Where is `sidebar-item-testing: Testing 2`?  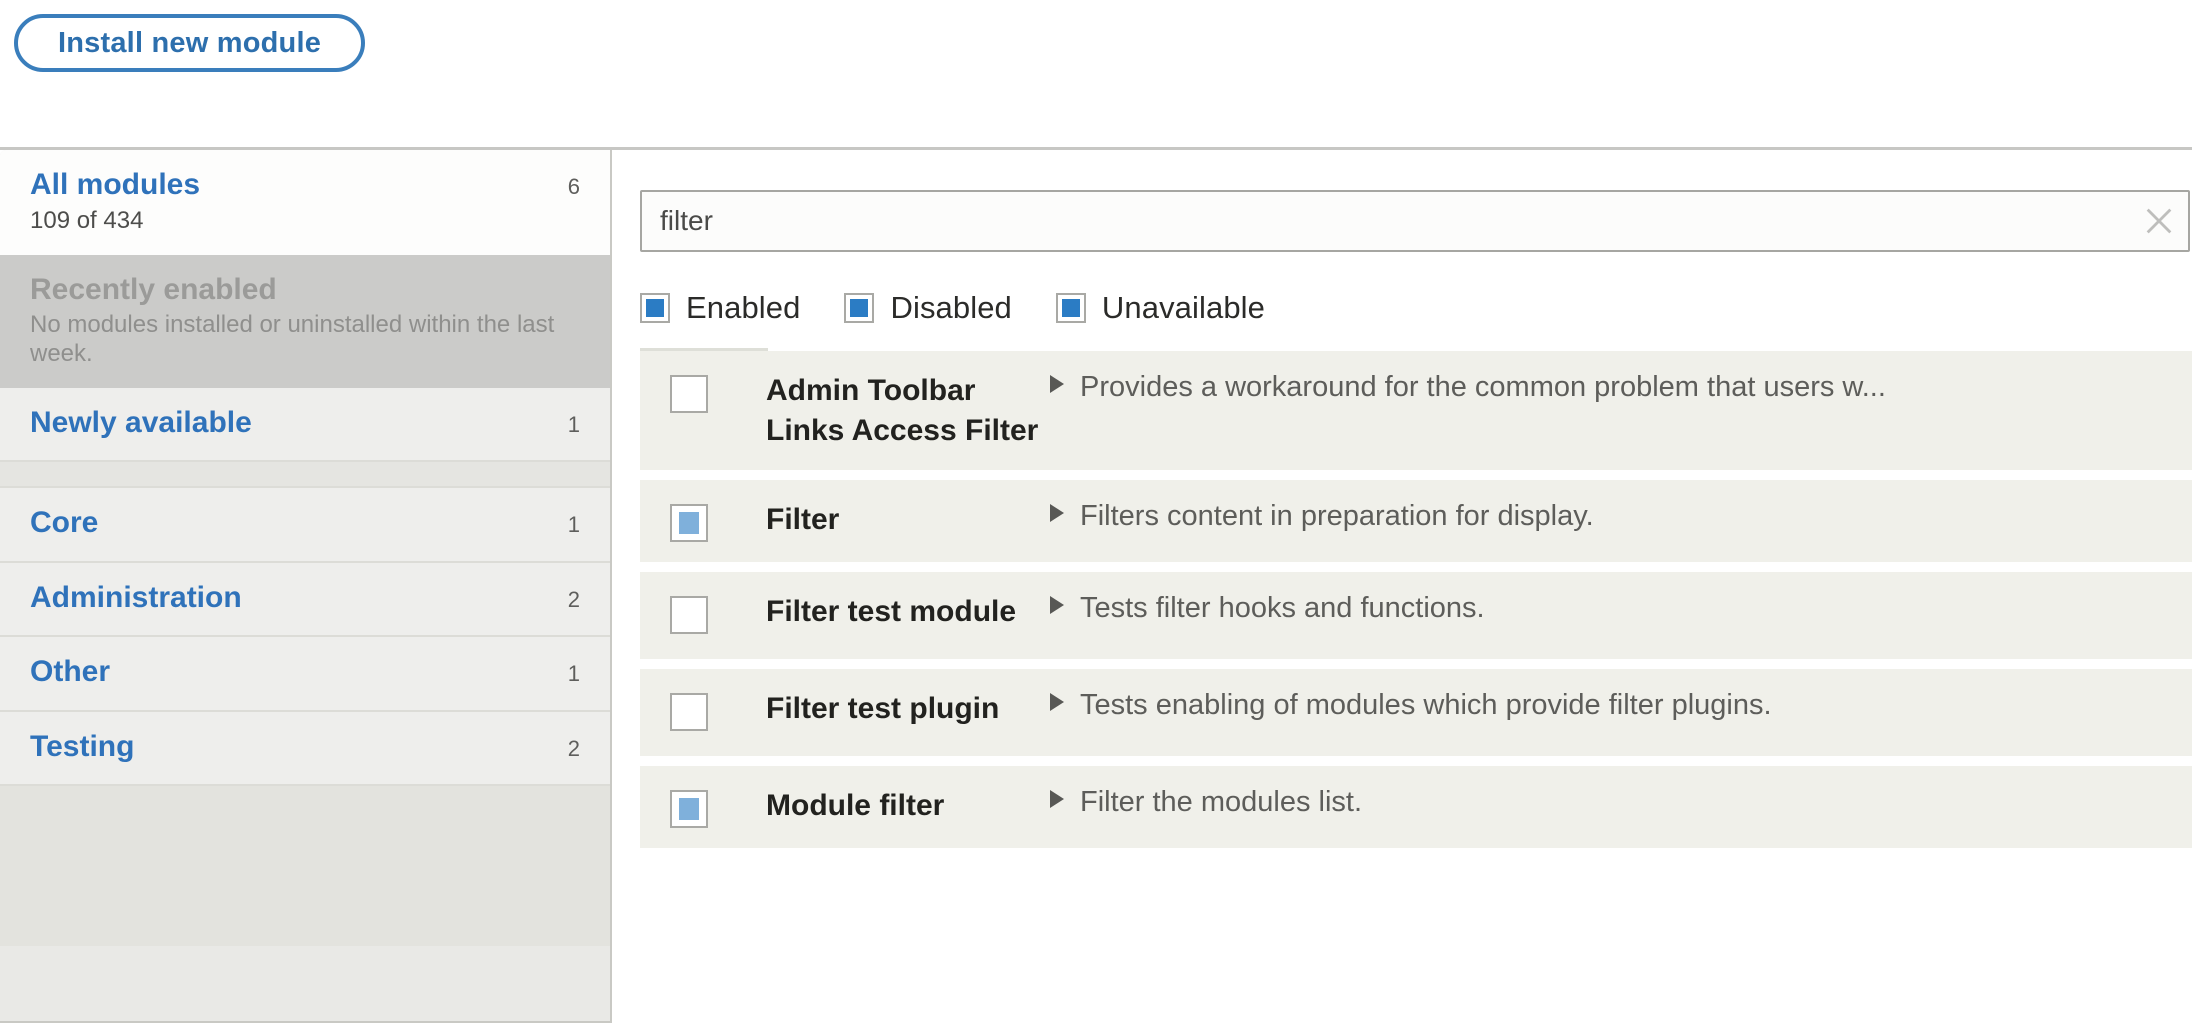 sidebar-item-testing: Testing 2 is located at coordinates (305, 749).